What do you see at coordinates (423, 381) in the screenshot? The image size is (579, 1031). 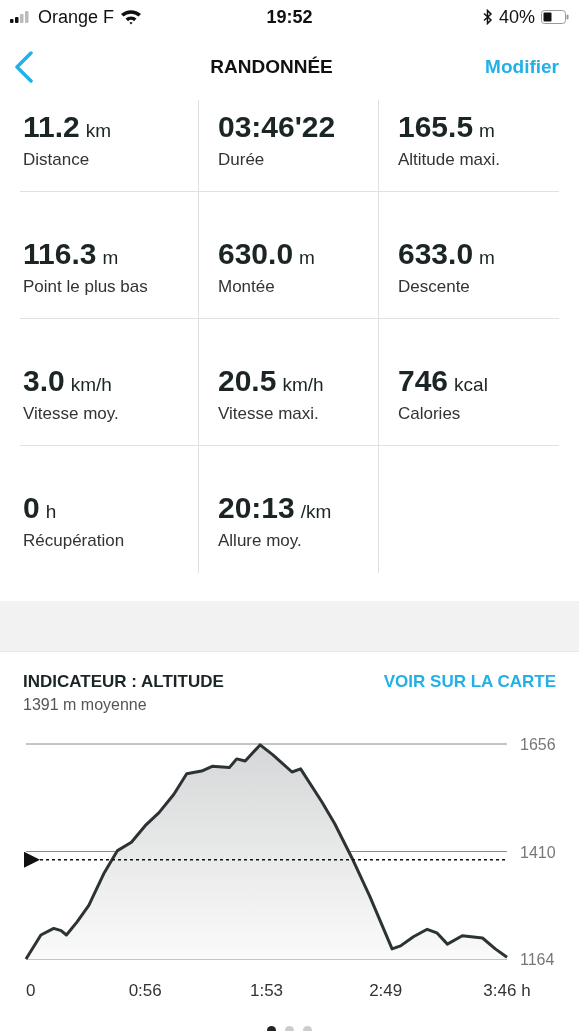 I see `stat-value: 746` at bounding box center [423, 381].